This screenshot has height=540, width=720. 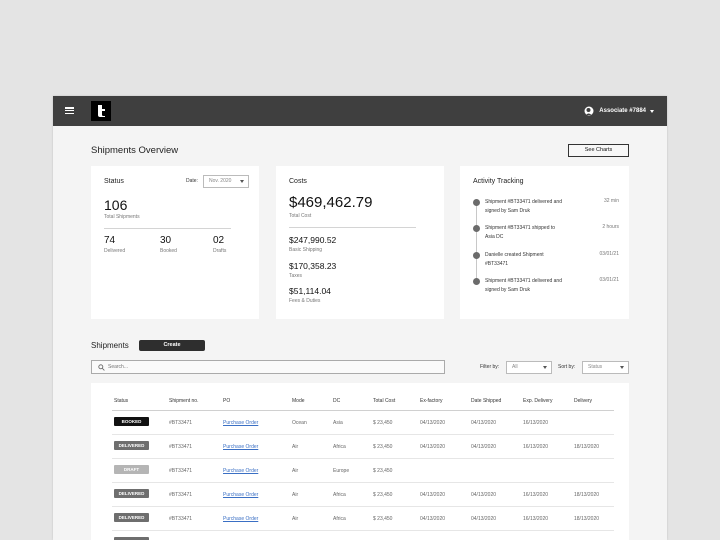 I want to click on cost-label: Taxes, so click(x=296, y=276).